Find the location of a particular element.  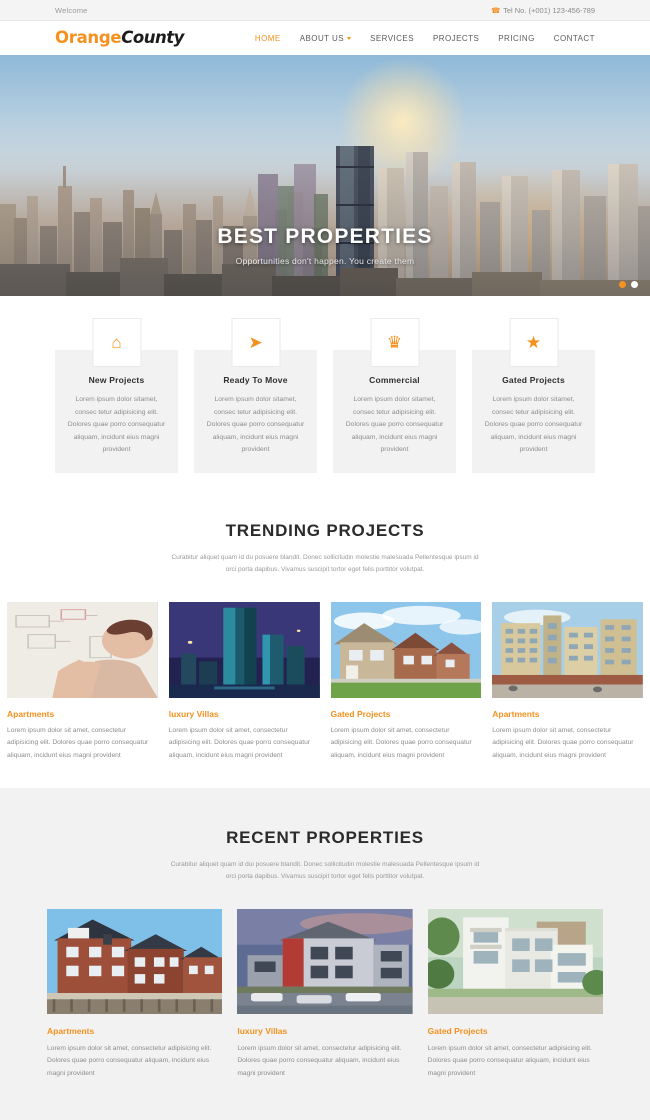

feature-icon-frame: ➤ is located at coordinates (255, 342).